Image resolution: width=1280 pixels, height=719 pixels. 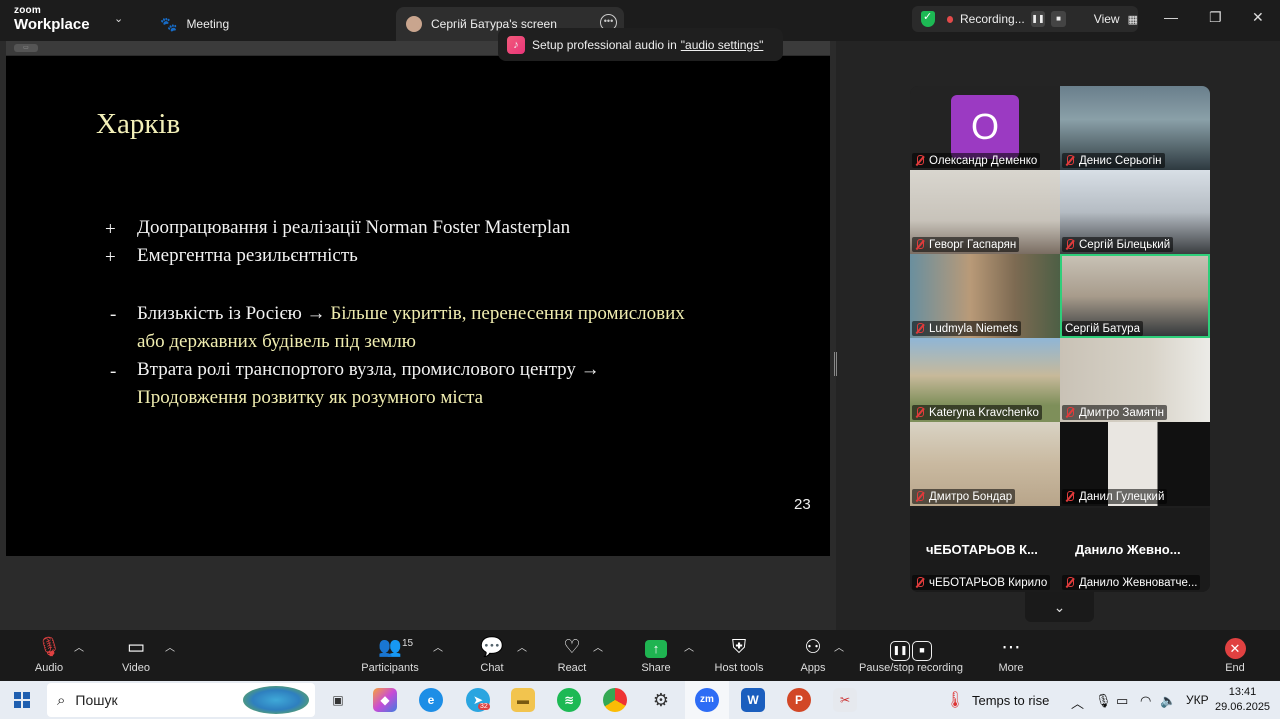 What do you see at coordinates (1135, 212) in the screenshot?
I see `video-tile: Сергій Білецький` at bounding box center [1135, 212].